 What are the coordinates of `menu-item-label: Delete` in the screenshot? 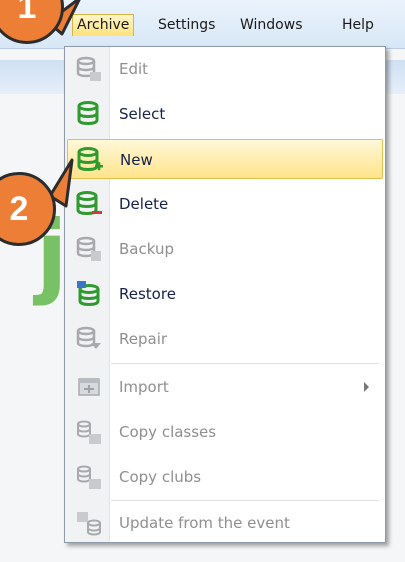 It's located at (144, 204).